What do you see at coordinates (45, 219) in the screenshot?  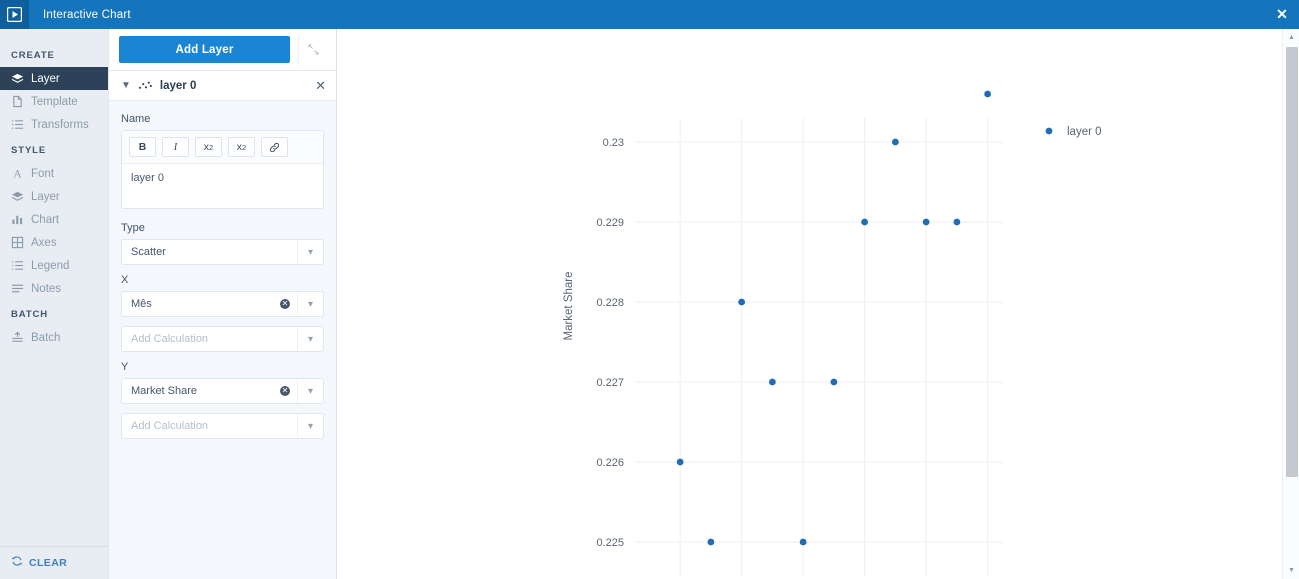 I see `sidebar-item-label: Chart` at bounding box center [45, 219].